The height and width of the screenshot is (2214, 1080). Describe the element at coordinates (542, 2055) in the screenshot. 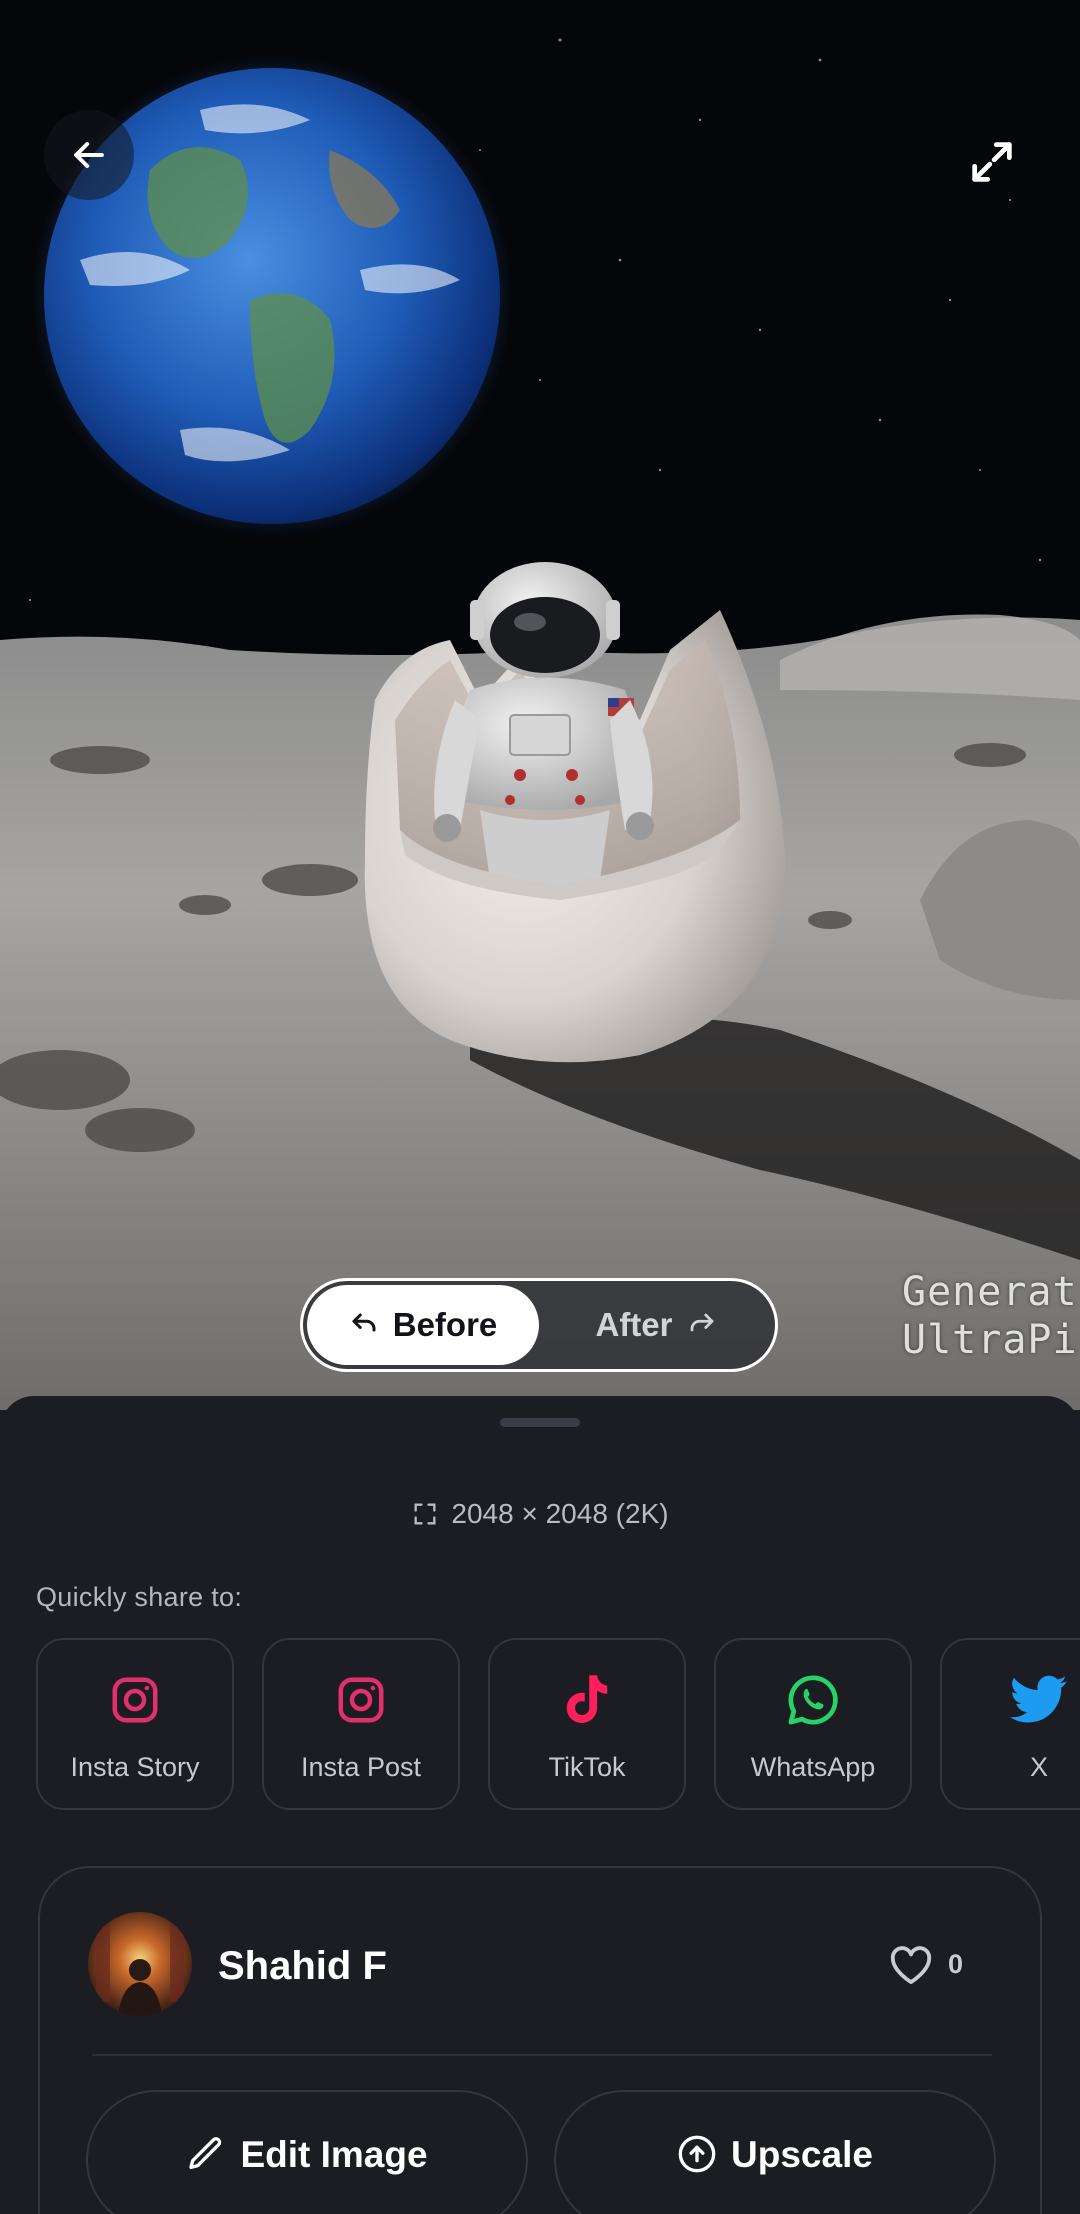

I see `divider` at that location.